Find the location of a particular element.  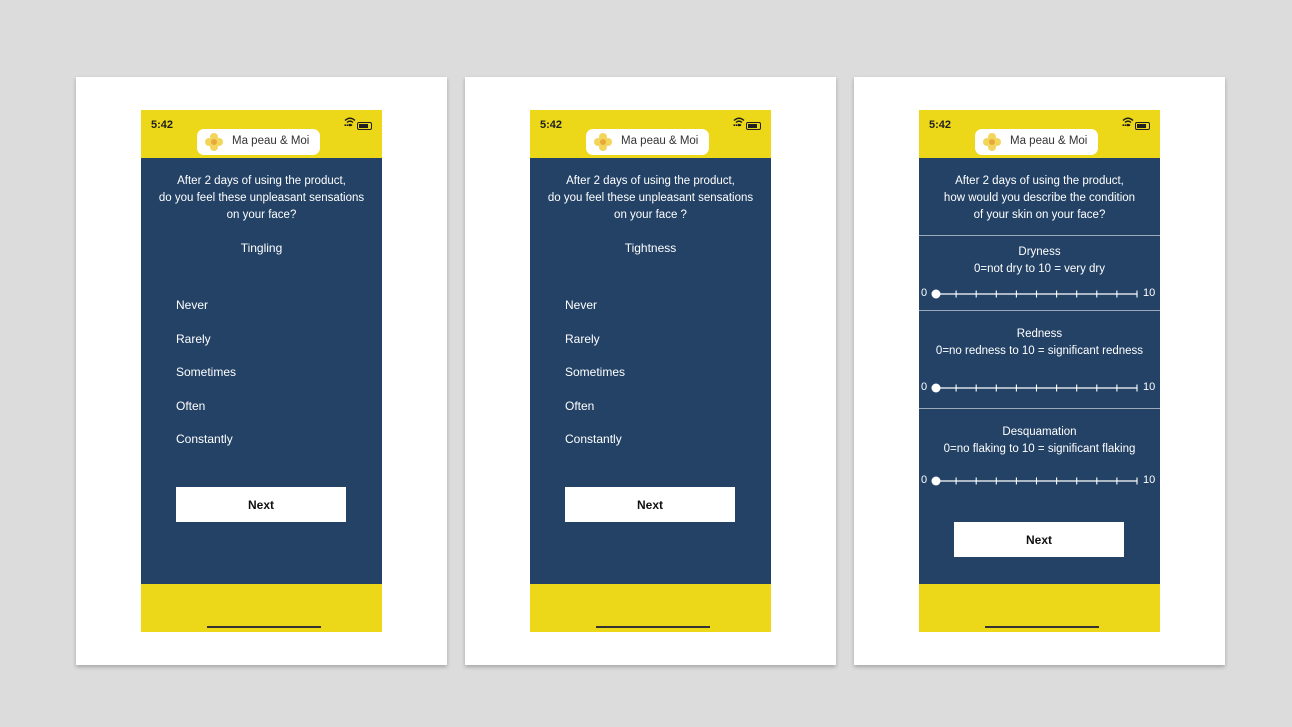

dryness-scale-title: Dryness 0=not dry to 10 = very dry is located at coordinates (1039, 260).